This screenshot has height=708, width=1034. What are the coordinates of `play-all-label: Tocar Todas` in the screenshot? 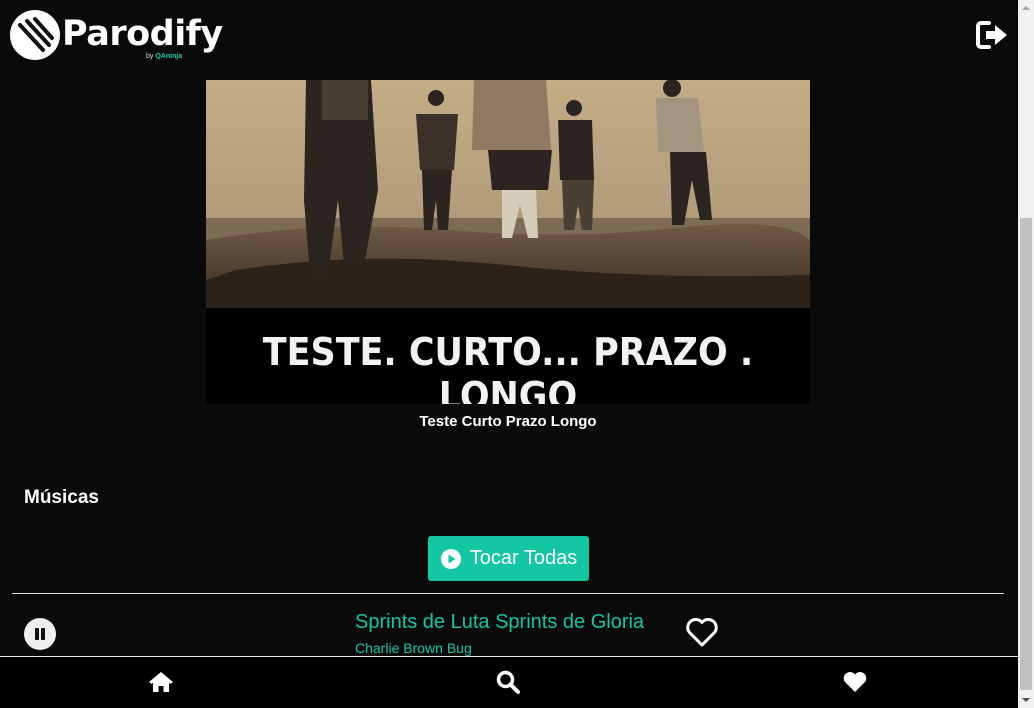 It's located at (523, 558).